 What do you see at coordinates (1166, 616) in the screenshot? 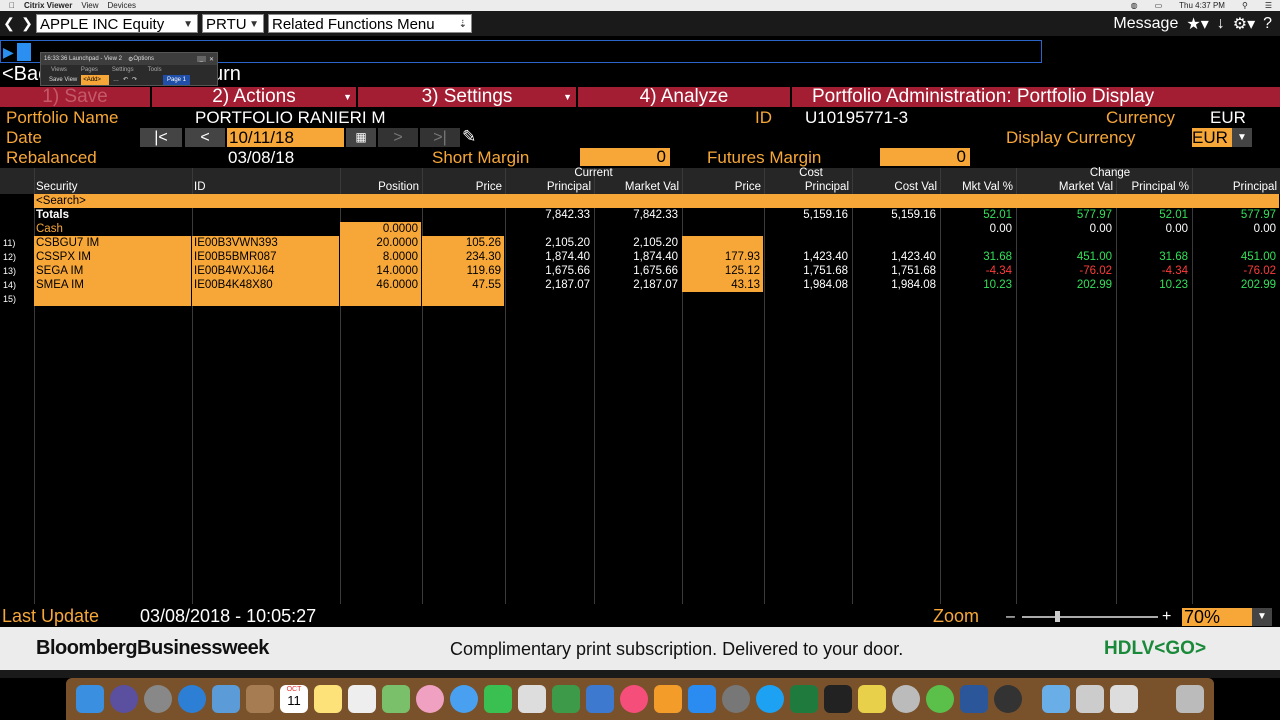
I see `zoom-in-button: +` at bounding box center [1166, 616].